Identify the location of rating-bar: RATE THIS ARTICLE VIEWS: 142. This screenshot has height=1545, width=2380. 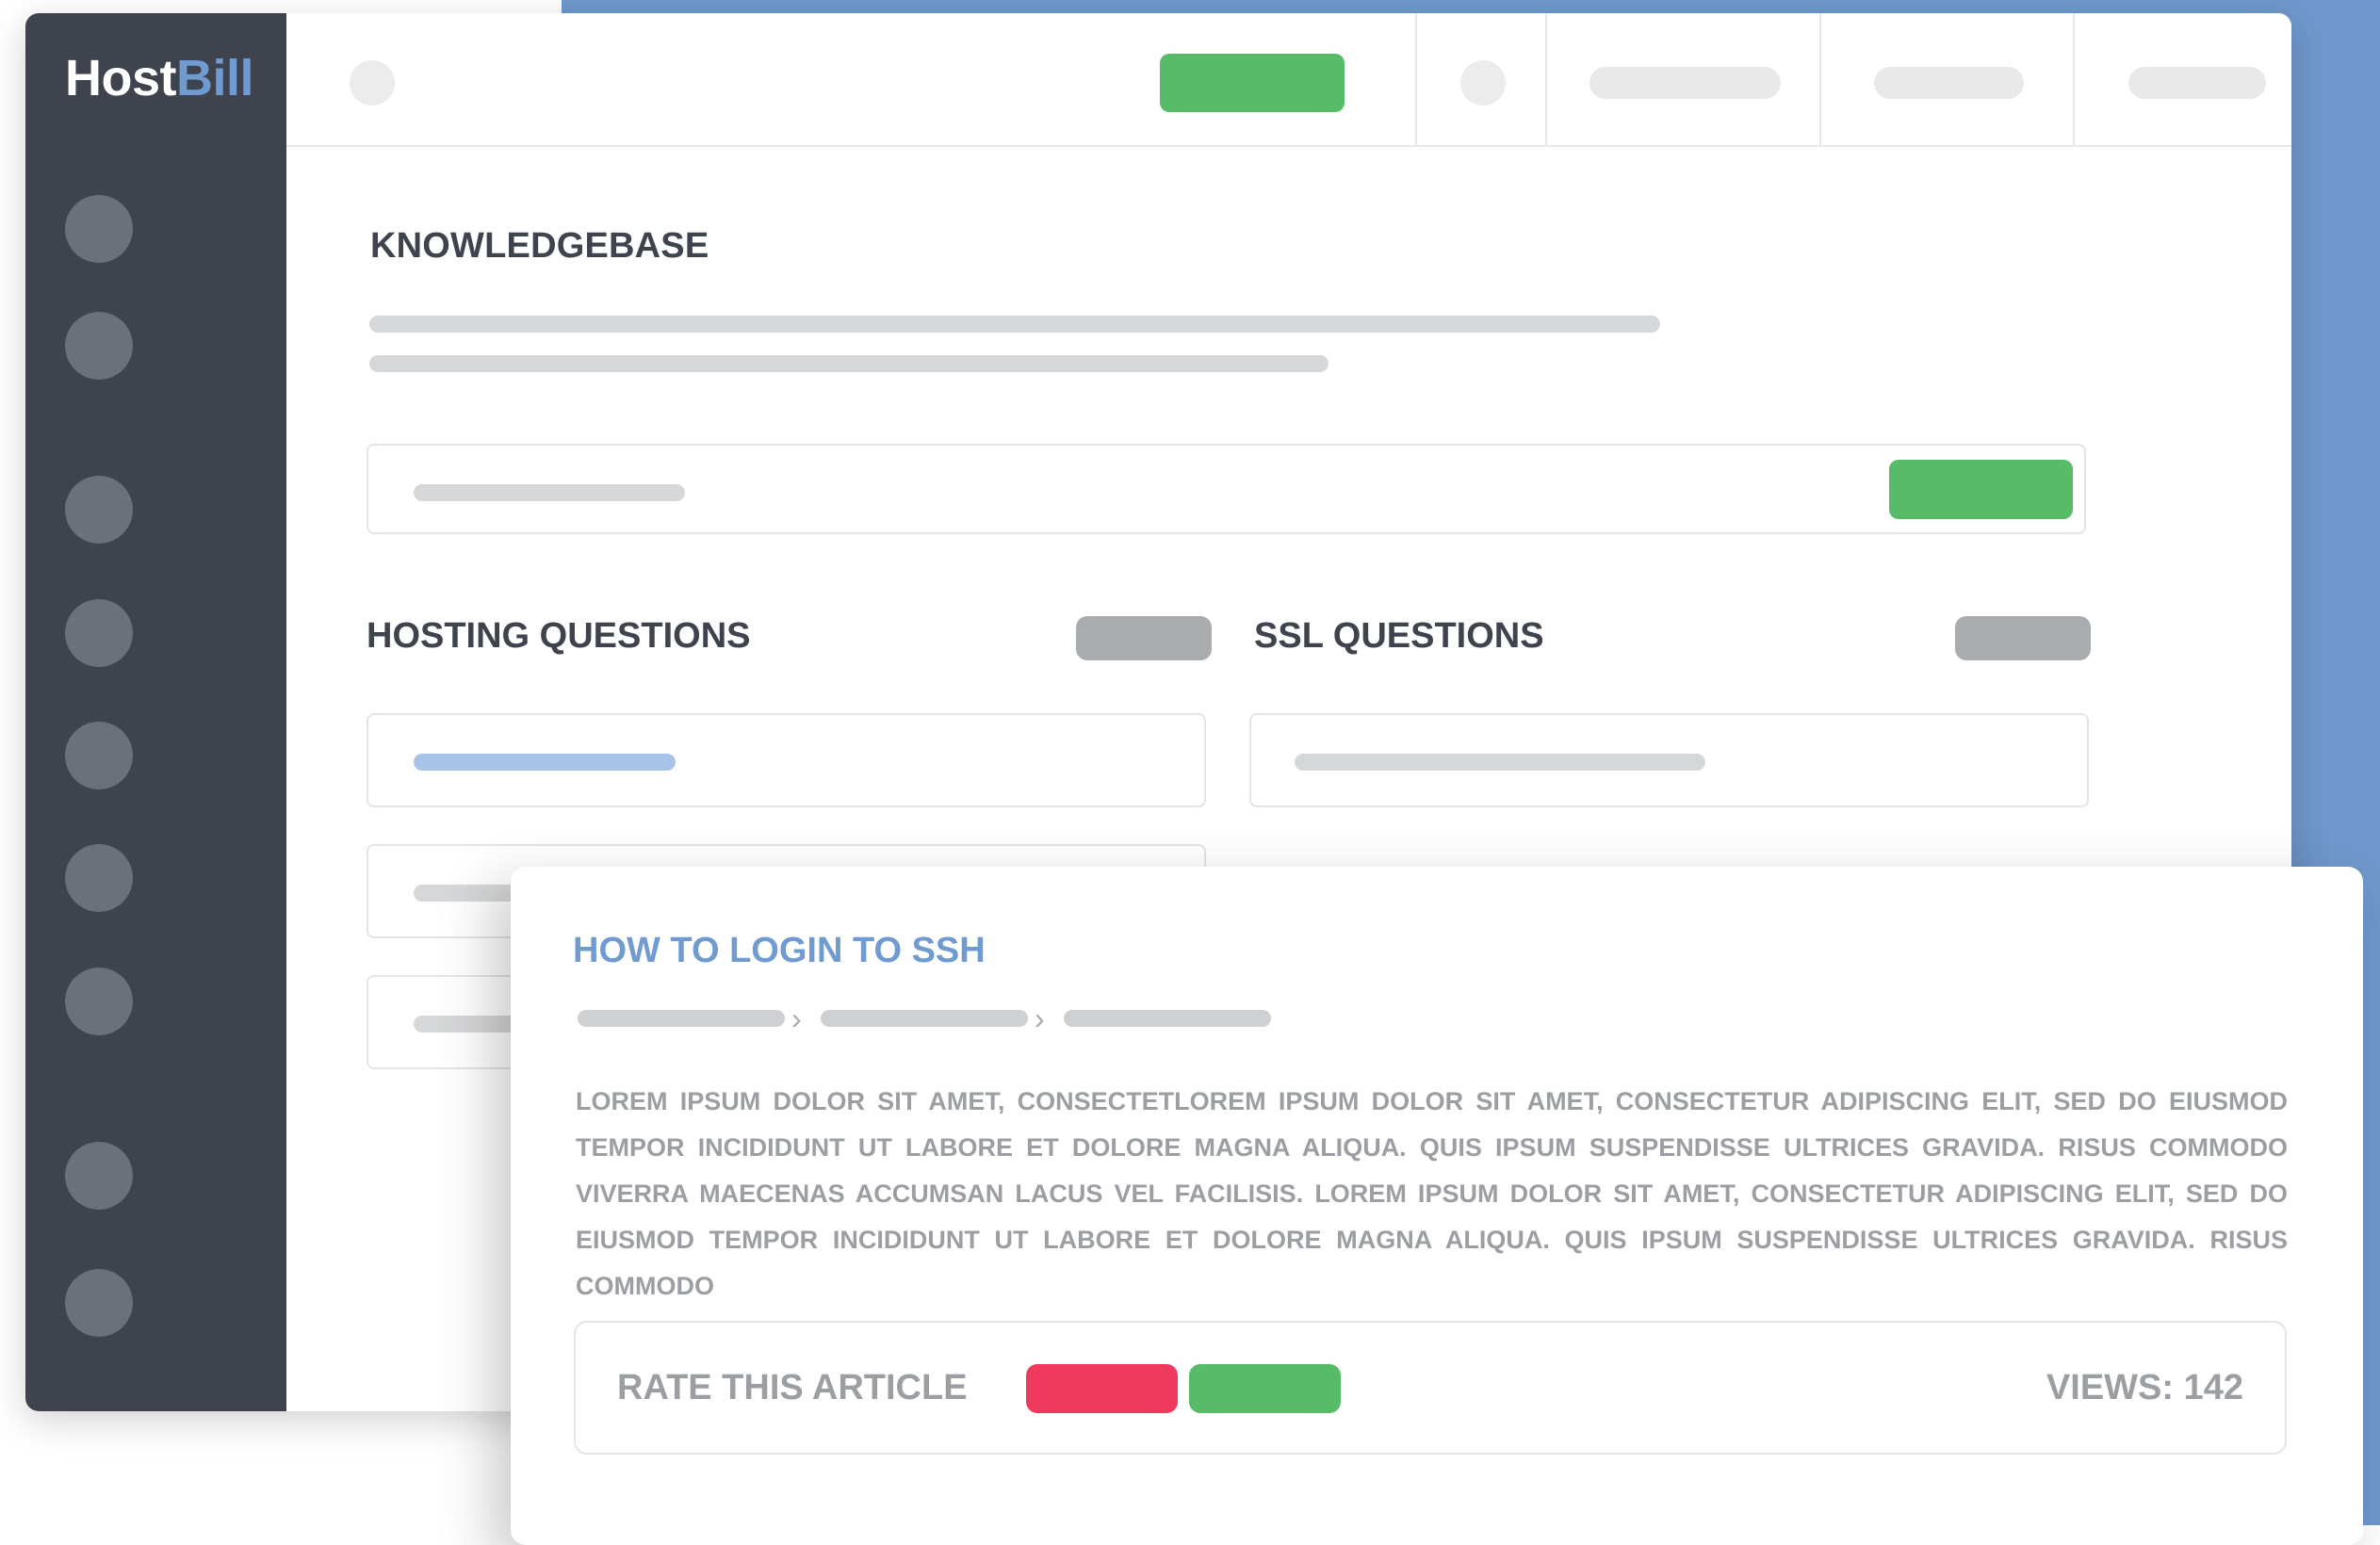
(1430, 1388).